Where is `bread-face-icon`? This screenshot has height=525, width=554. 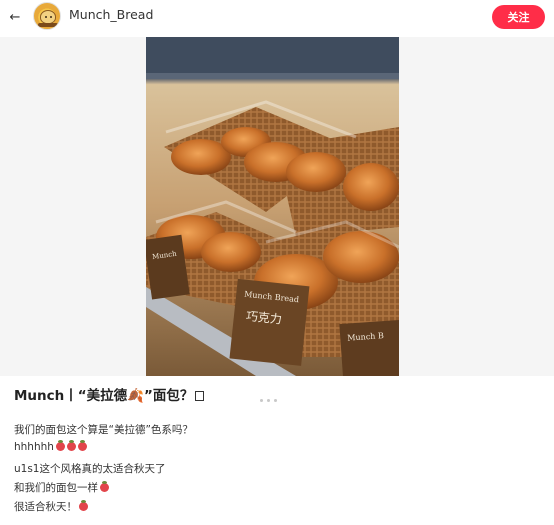
bread-face-icon is located at coordinates (48, 17).